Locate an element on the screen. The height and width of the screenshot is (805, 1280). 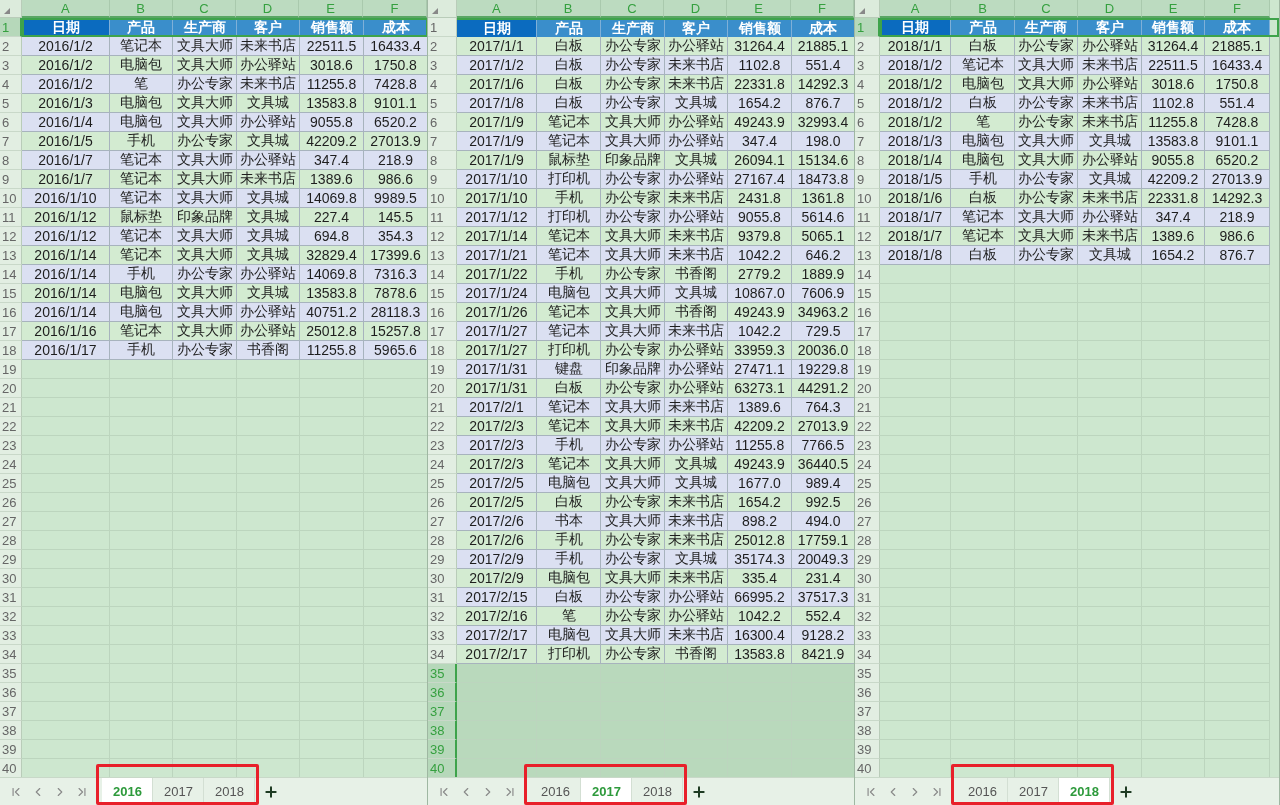
row-number: 24 is located at coordinates (11, 464).